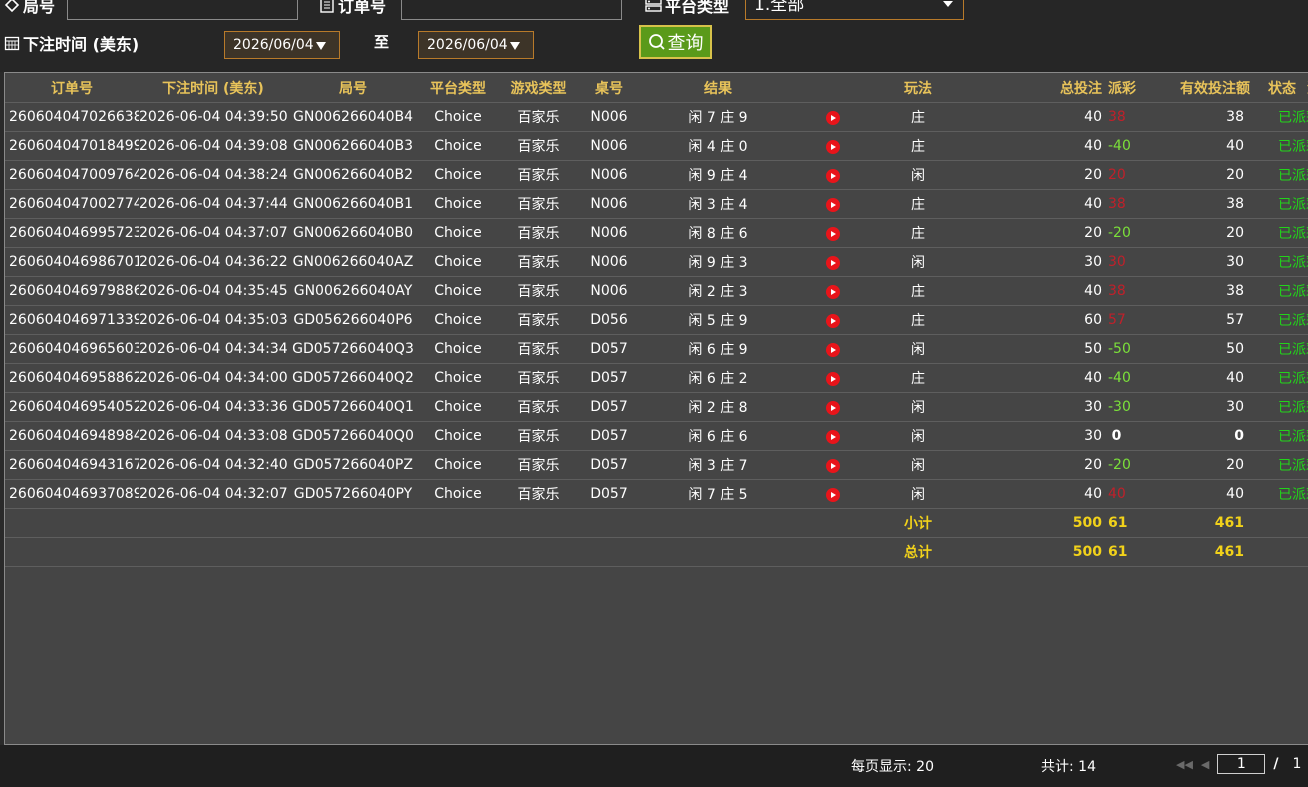 Image resolution: width=1308 pixels, height=787 pixels. Describe the element at coordinates (72, 465) in the screenshot. I see `order-id: 260604046943167` at that location.